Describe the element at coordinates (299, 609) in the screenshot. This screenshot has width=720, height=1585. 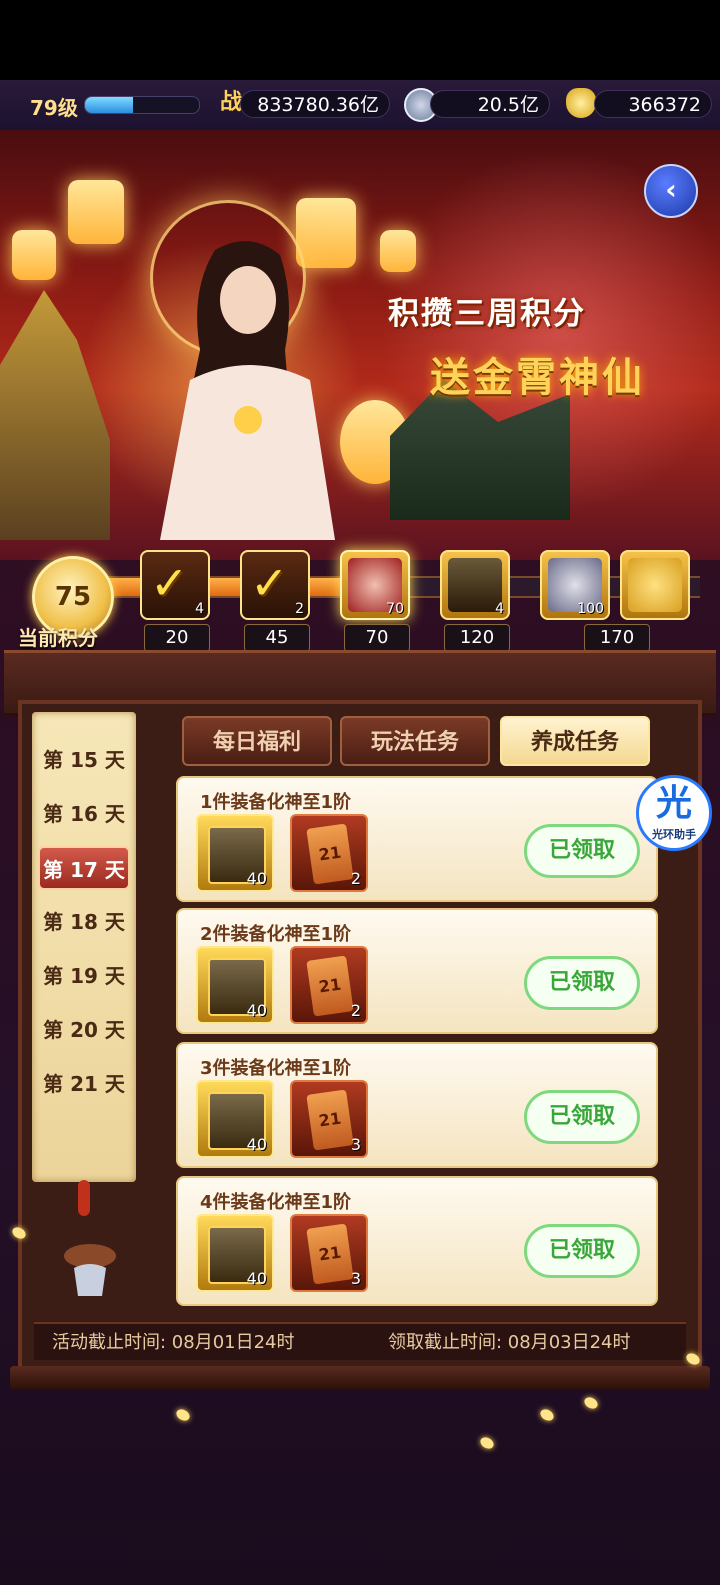
I see `milestone-count: 2` at that location.